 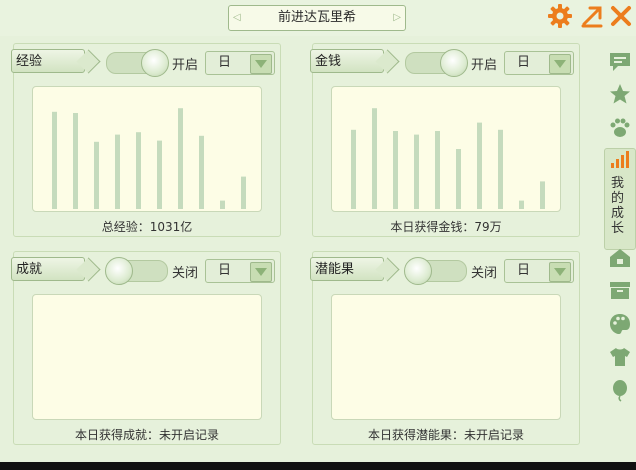 What do you see at coordinates (147, 227) in the screenshot?
I see `experience-caption: 总经验：1031亿` at bounding box center [147, 227].